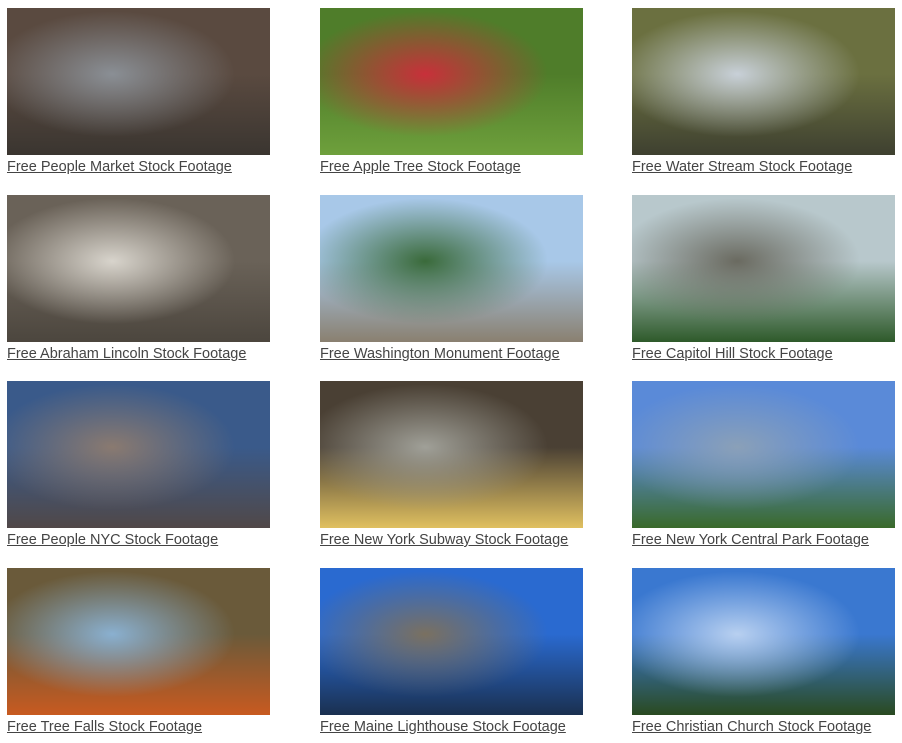 The image size is (902, 743). I want to click on video-card: Free New York Central Park Footage, so click(763, 464).